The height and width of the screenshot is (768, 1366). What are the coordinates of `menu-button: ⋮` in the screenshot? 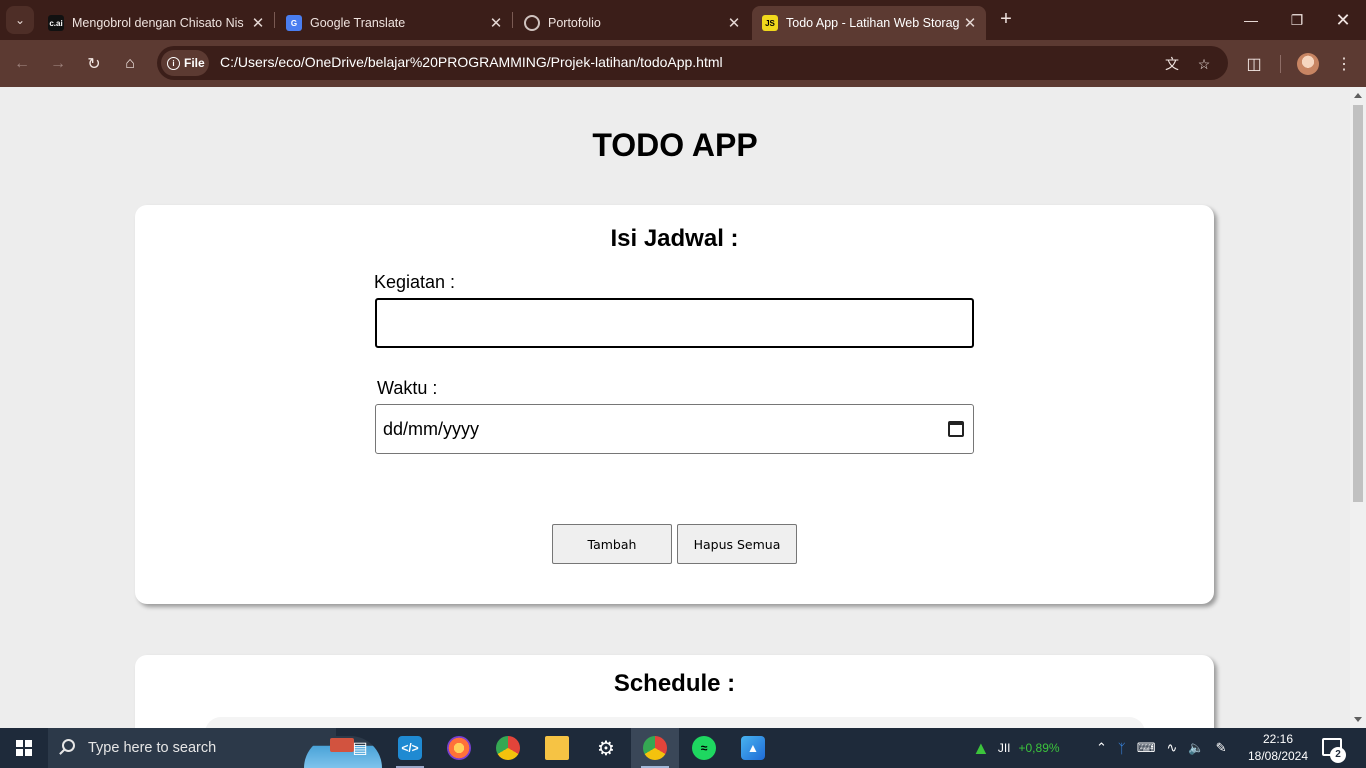 It's located at (1344, 64).